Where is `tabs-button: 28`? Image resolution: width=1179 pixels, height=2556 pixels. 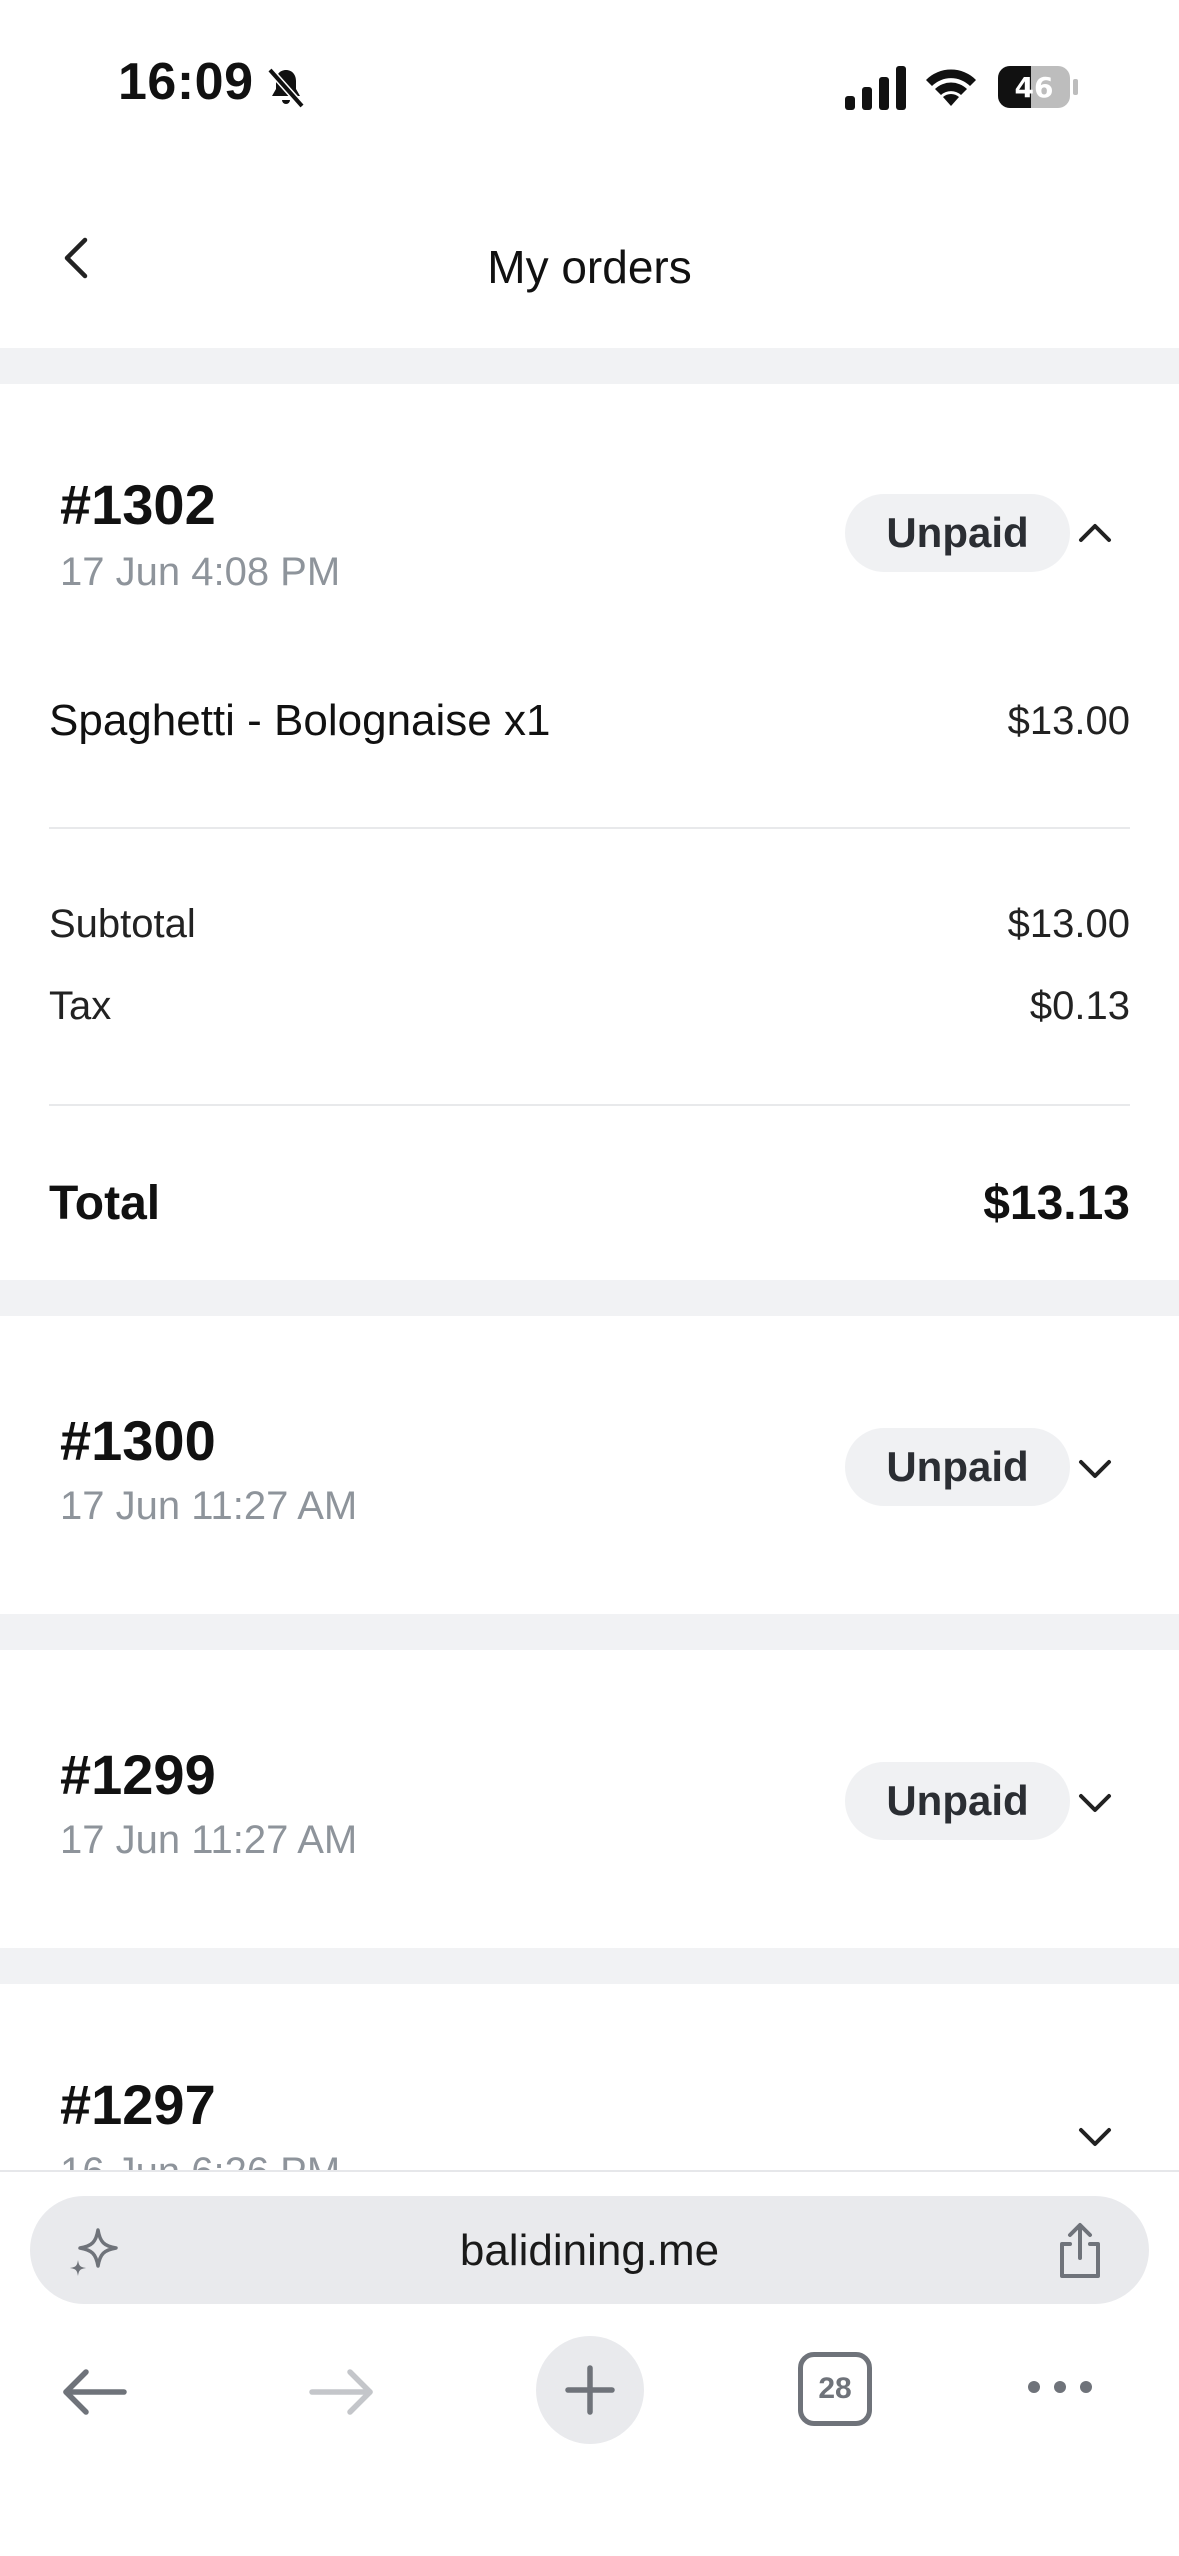 tabs-button: 28 is located at coordinates (835, 2389).